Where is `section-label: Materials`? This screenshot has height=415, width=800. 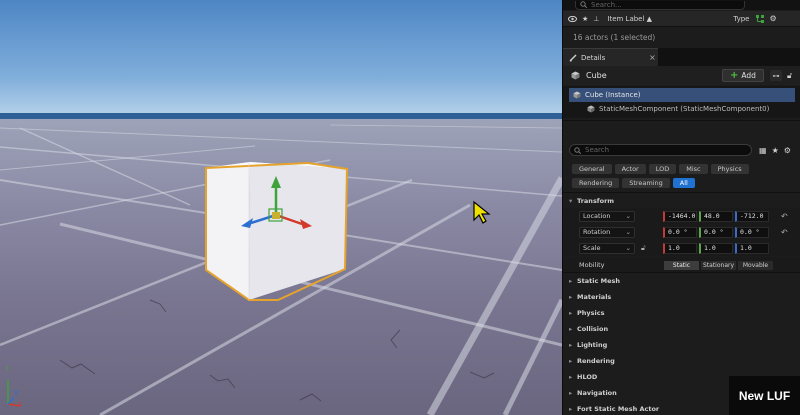
section-label: Materials is located at coordinates (594, 297).